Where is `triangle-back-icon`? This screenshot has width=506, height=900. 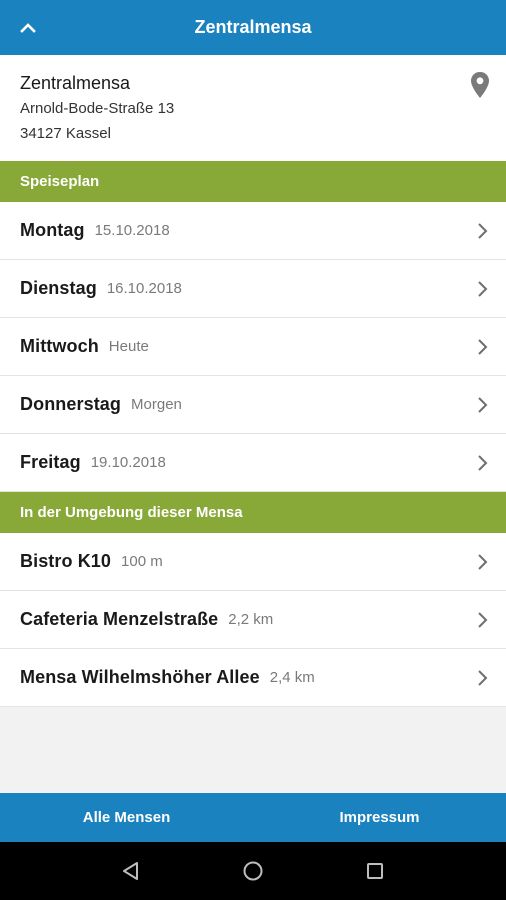 triangle-back-icon is located at coordinates (130, 871).